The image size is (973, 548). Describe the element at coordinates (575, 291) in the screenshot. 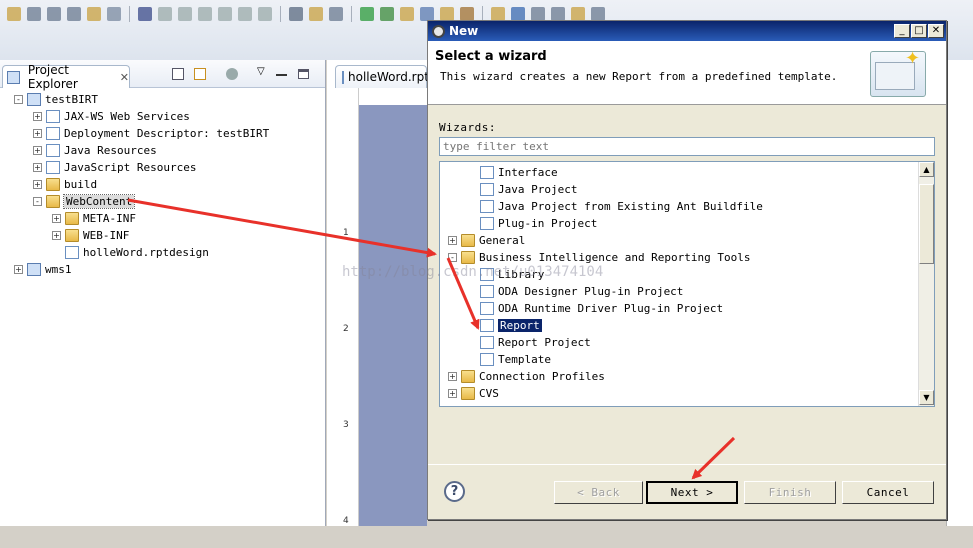

I see `wizard-list-item: ODA Designer Plug-in Project` at that location.